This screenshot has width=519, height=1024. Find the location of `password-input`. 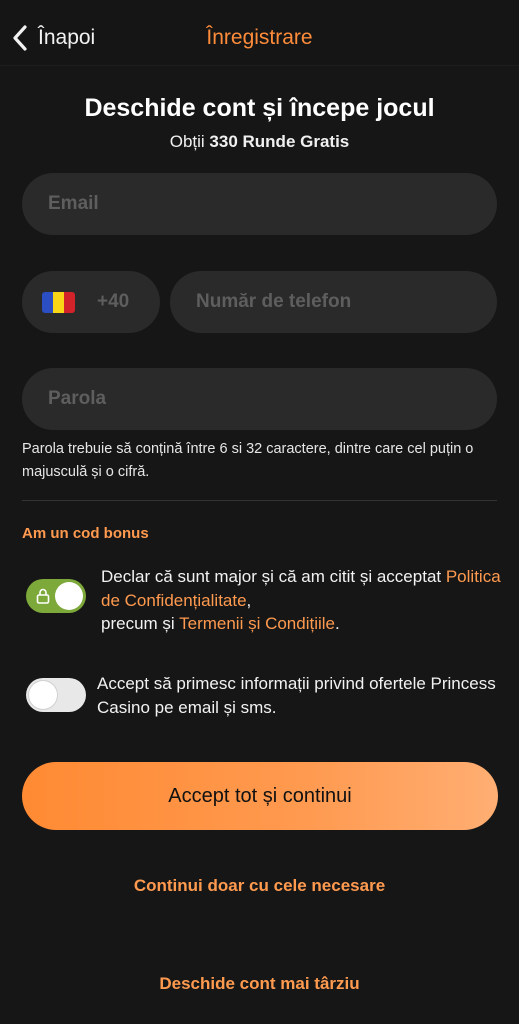

password-input is located at coordinates (272, 399).